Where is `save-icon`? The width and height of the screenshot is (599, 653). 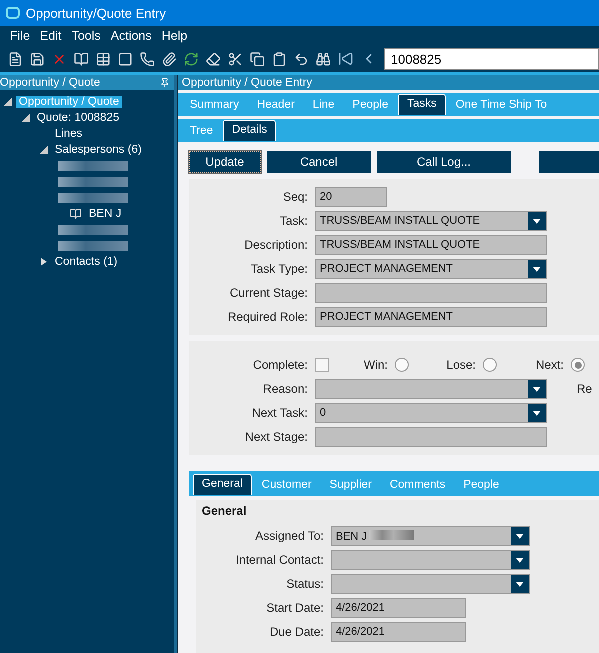
save-icon is located at coordinates (37, 59).